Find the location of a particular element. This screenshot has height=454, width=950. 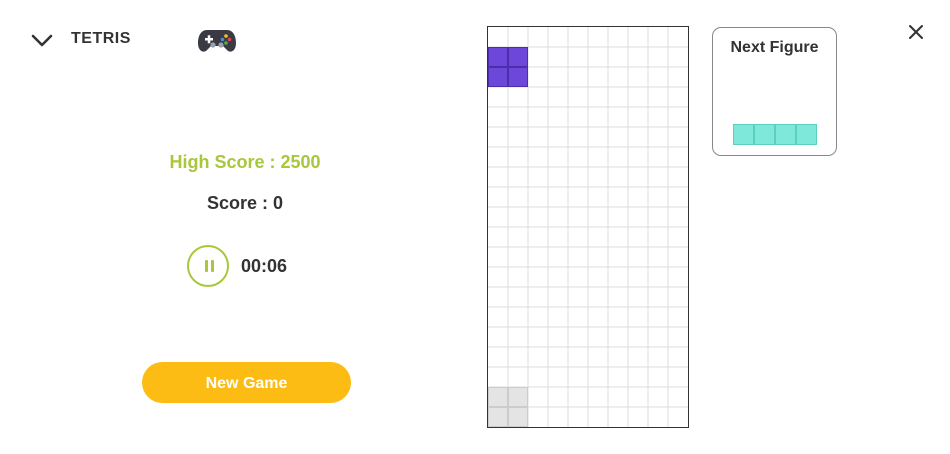

game-timer: 00:06 is located at coordinates (264, 266).